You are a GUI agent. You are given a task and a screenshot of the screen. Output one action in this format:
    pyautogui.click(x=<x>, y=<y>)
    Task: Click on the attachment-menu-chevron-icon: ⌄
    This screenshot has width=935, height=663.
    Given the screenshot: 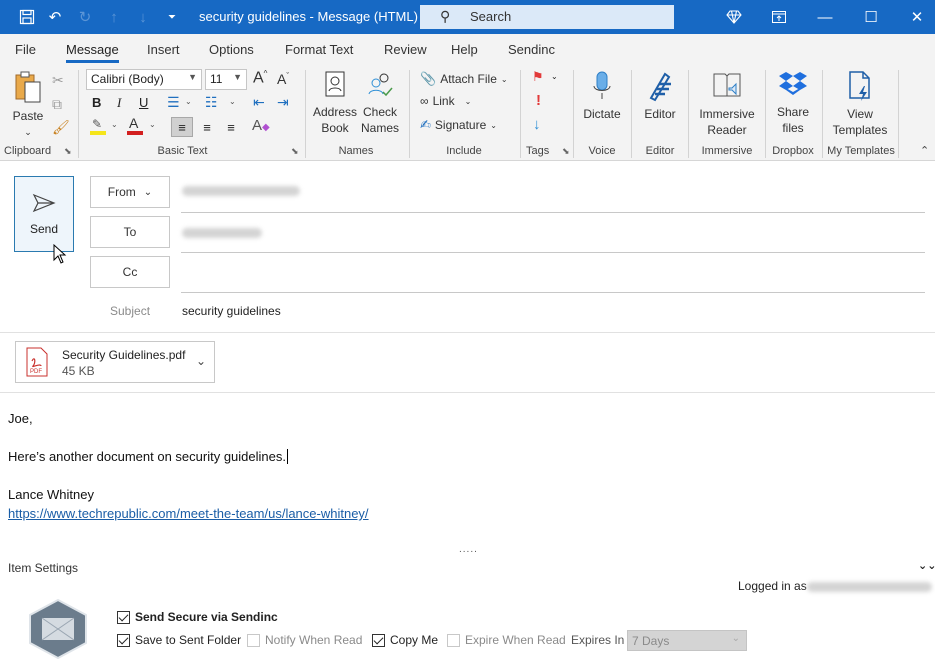 What is the action you would take?
    pyautogui.click(x=201, y=361)
    